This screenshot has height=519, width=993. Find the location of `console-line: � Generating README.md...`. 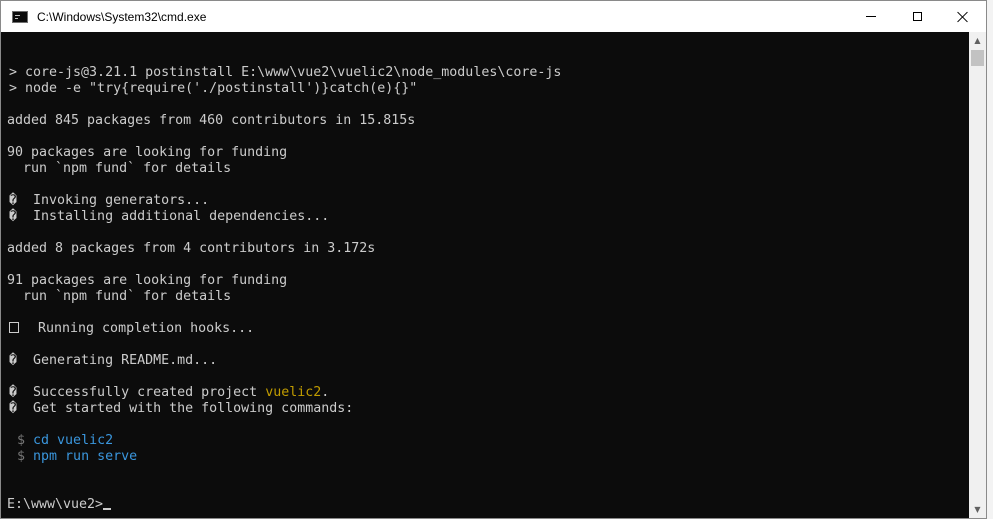

console-line: � Generating README.md... is located at coordinates (113, 360).